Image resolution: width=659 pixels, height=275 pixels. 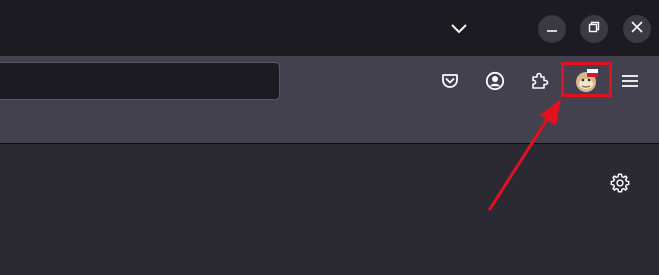 I want to click on annotation-arrow, so click(x=524, y=155).